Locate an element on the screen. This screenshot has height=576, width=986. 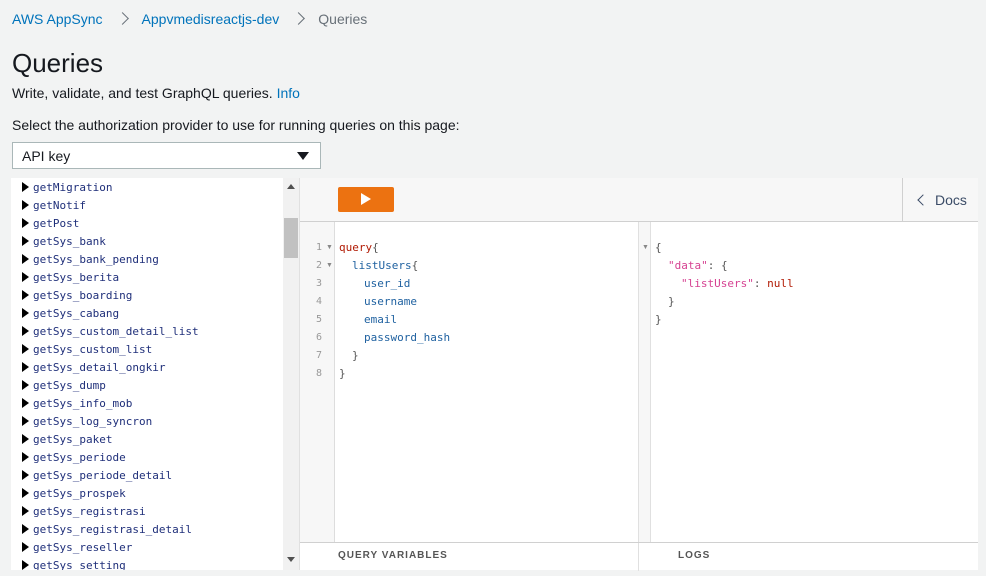
explorer-item: getSys_prospek is located at coordinates (147, 493).